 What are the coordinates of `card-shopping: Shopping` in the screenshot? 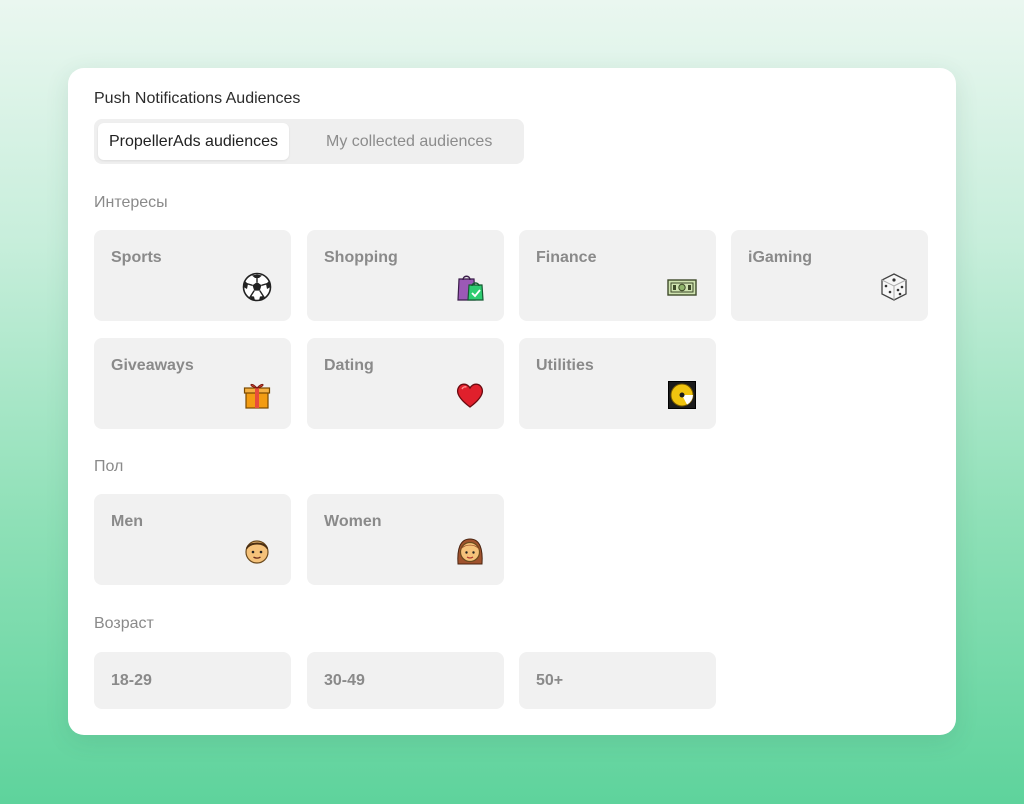 It's located at (405, 275).